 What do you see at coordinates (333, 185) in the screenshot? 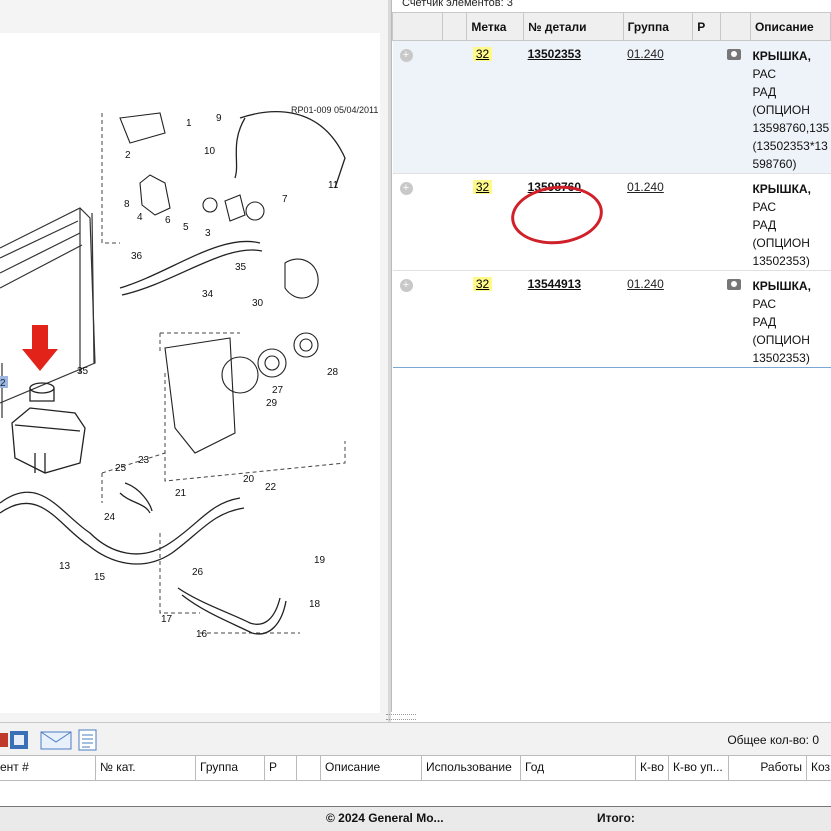
I see `callout: 11` at bounding box center [333, 185].